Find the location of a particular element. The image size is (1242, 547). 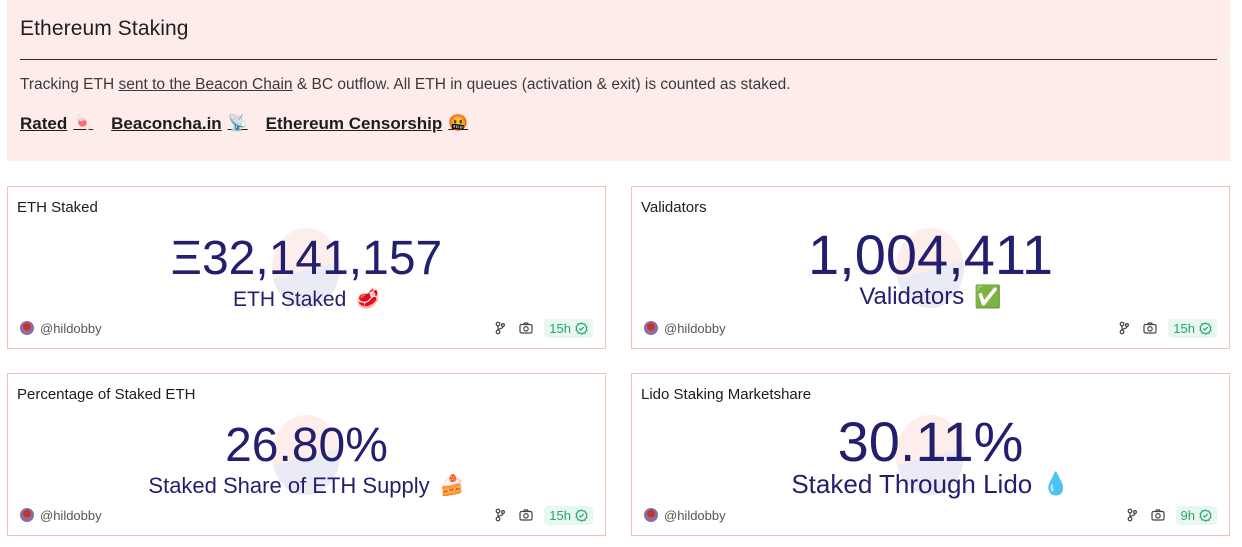

ethereum-censorship-link: Ethereum Censorship 🤬 is located at coordinates (367, 124).